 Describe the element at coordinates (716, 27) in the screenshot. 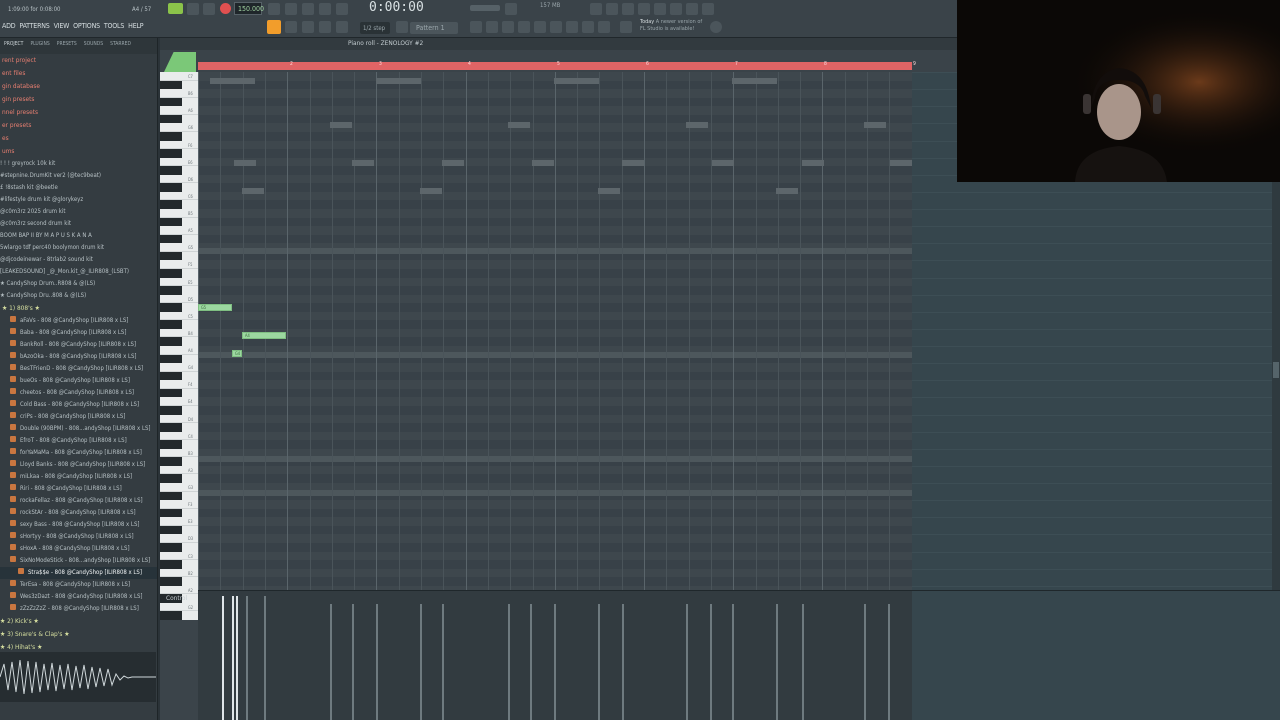

I see `settings-icon` at that location.